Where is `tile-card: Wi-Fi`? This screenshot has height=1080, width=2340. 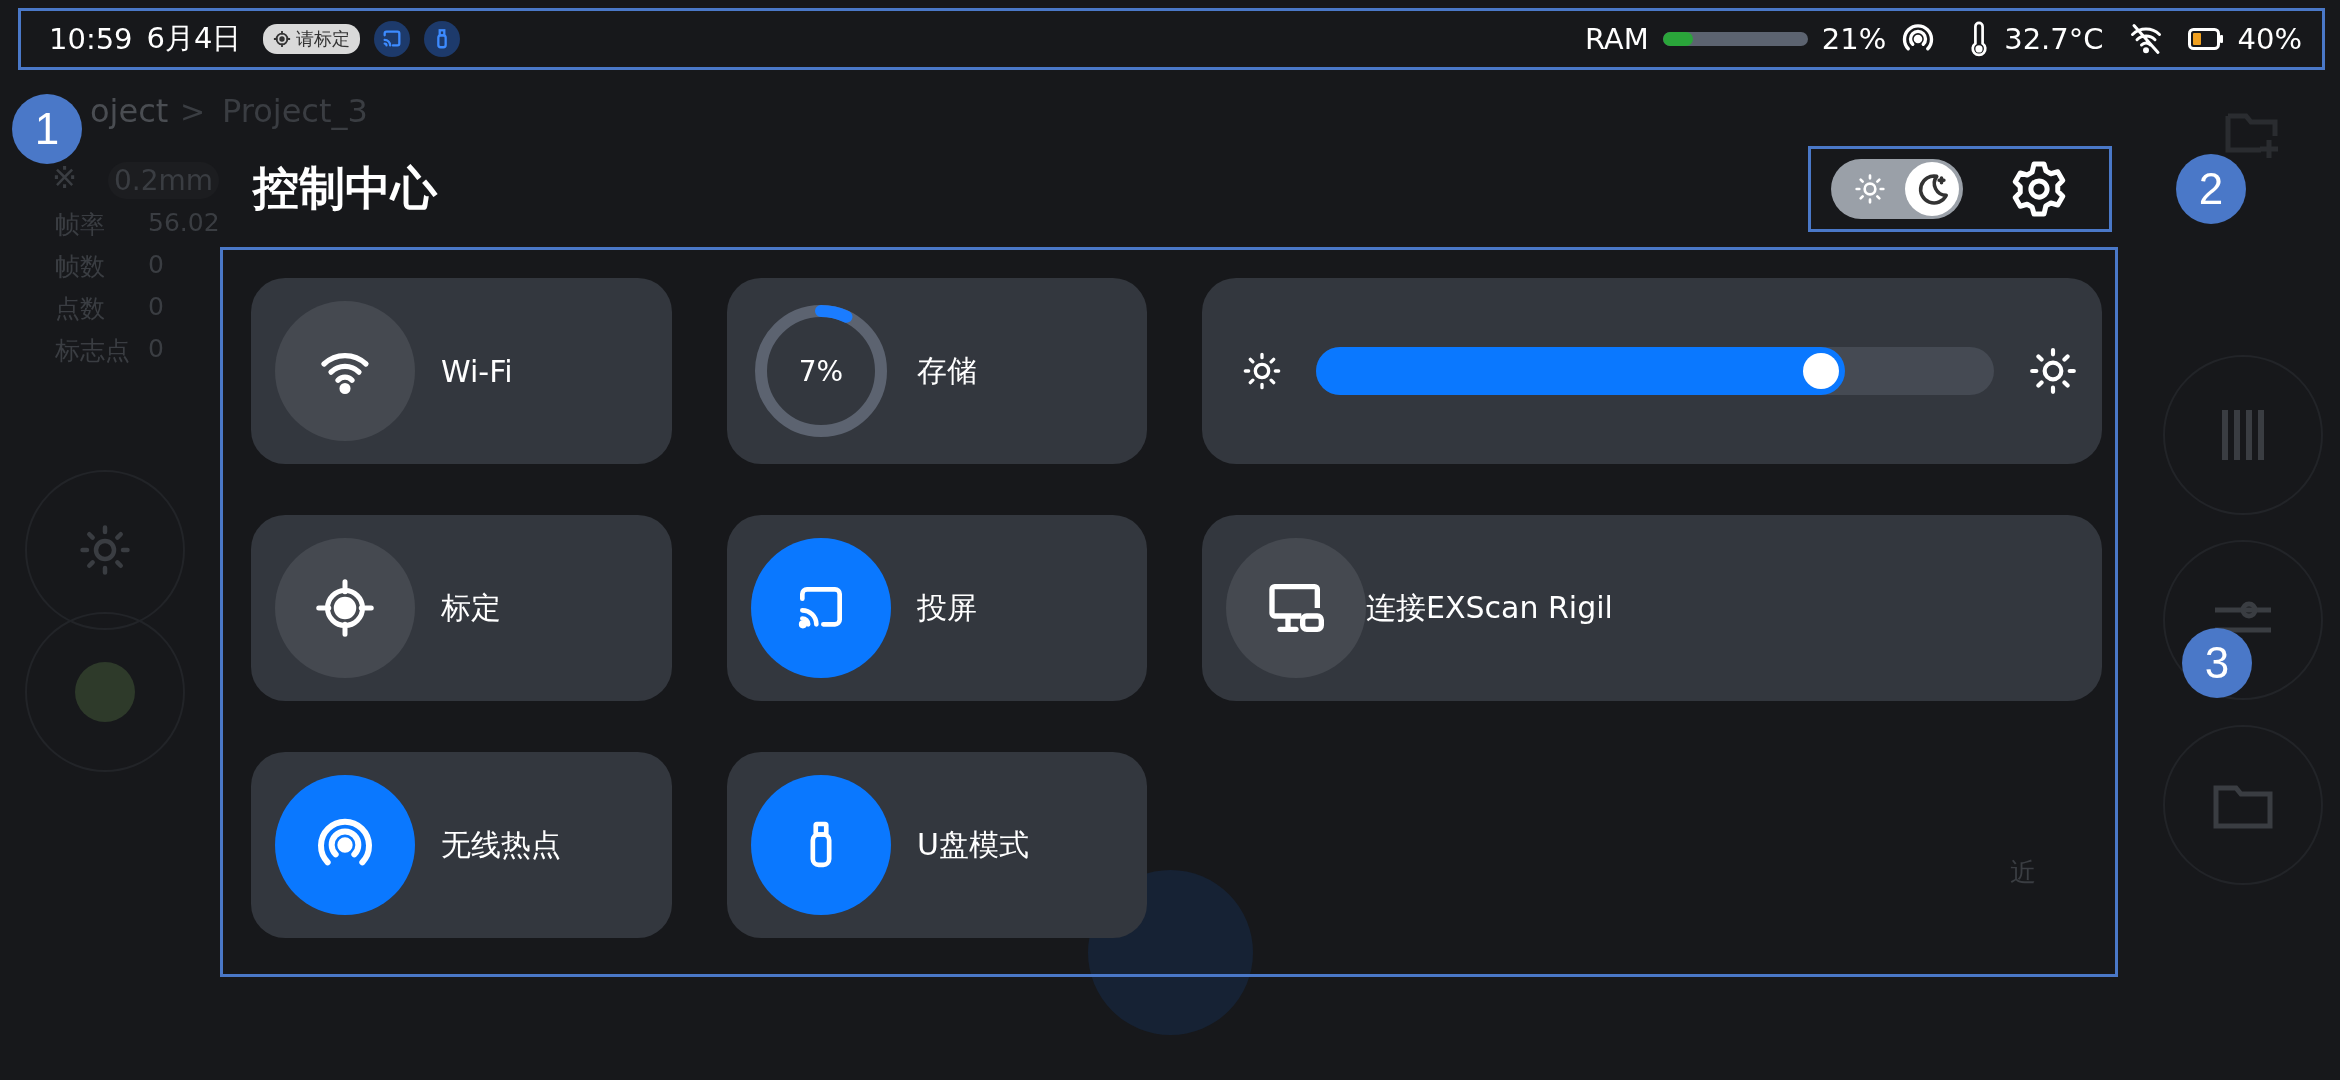
tile-card: Wi-Fi is located at coordinates (461, 371).